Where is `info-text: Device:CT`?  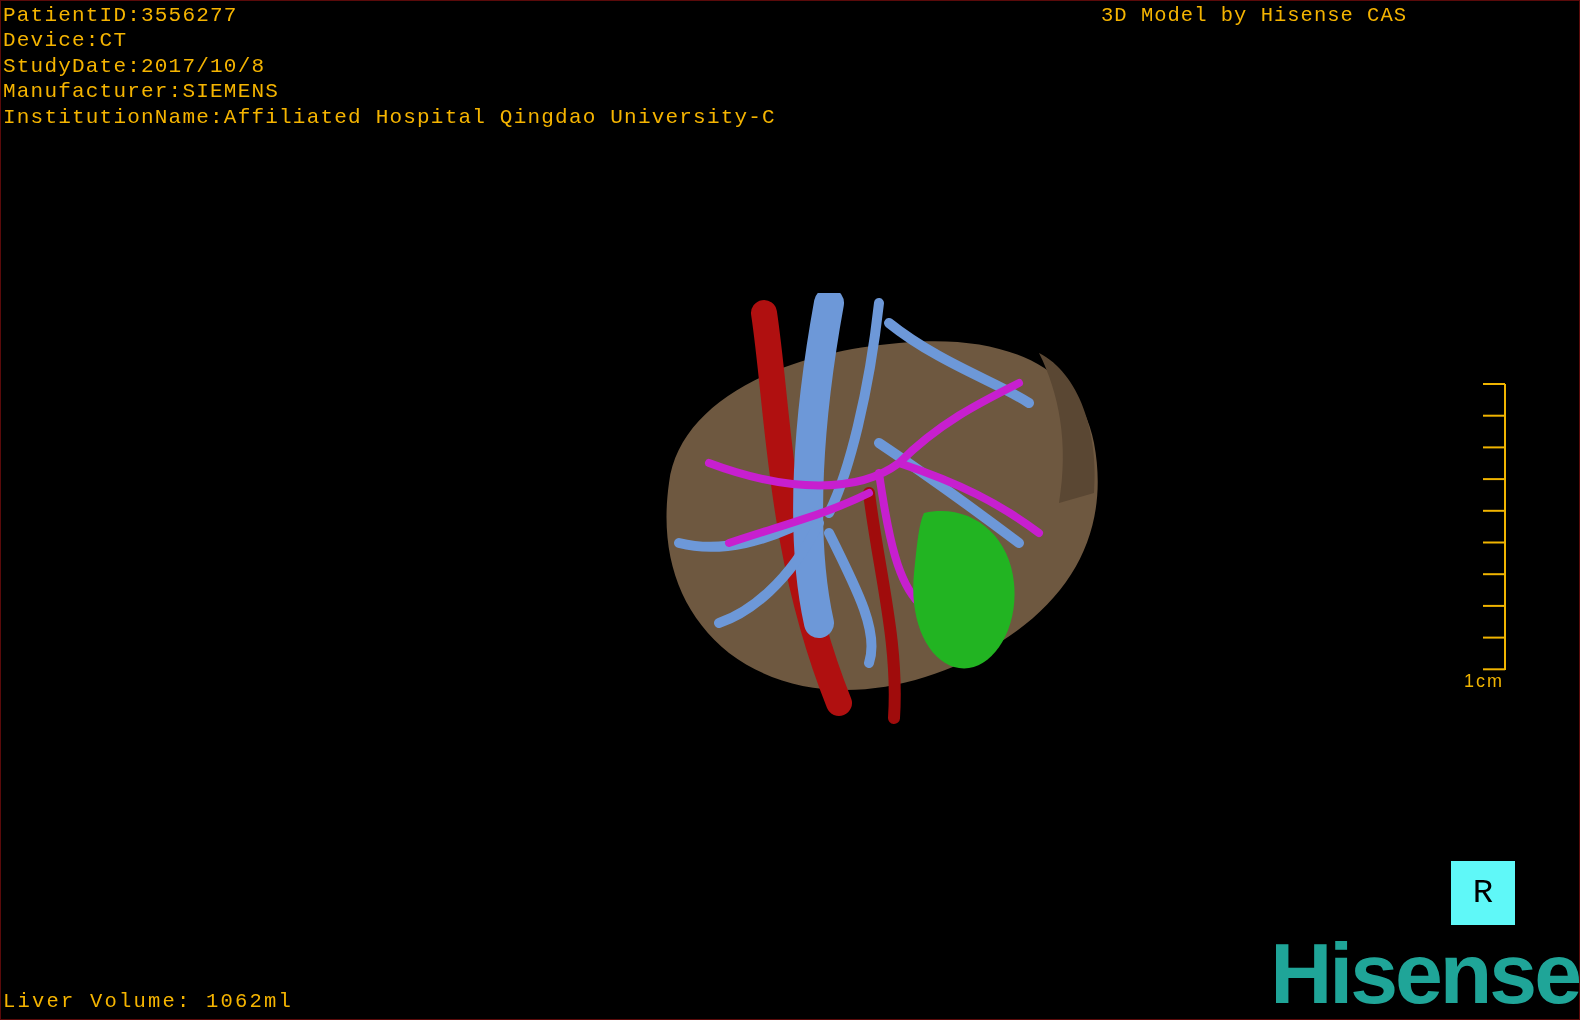
info-text: Device:CT is located at coordinates (66, 41).